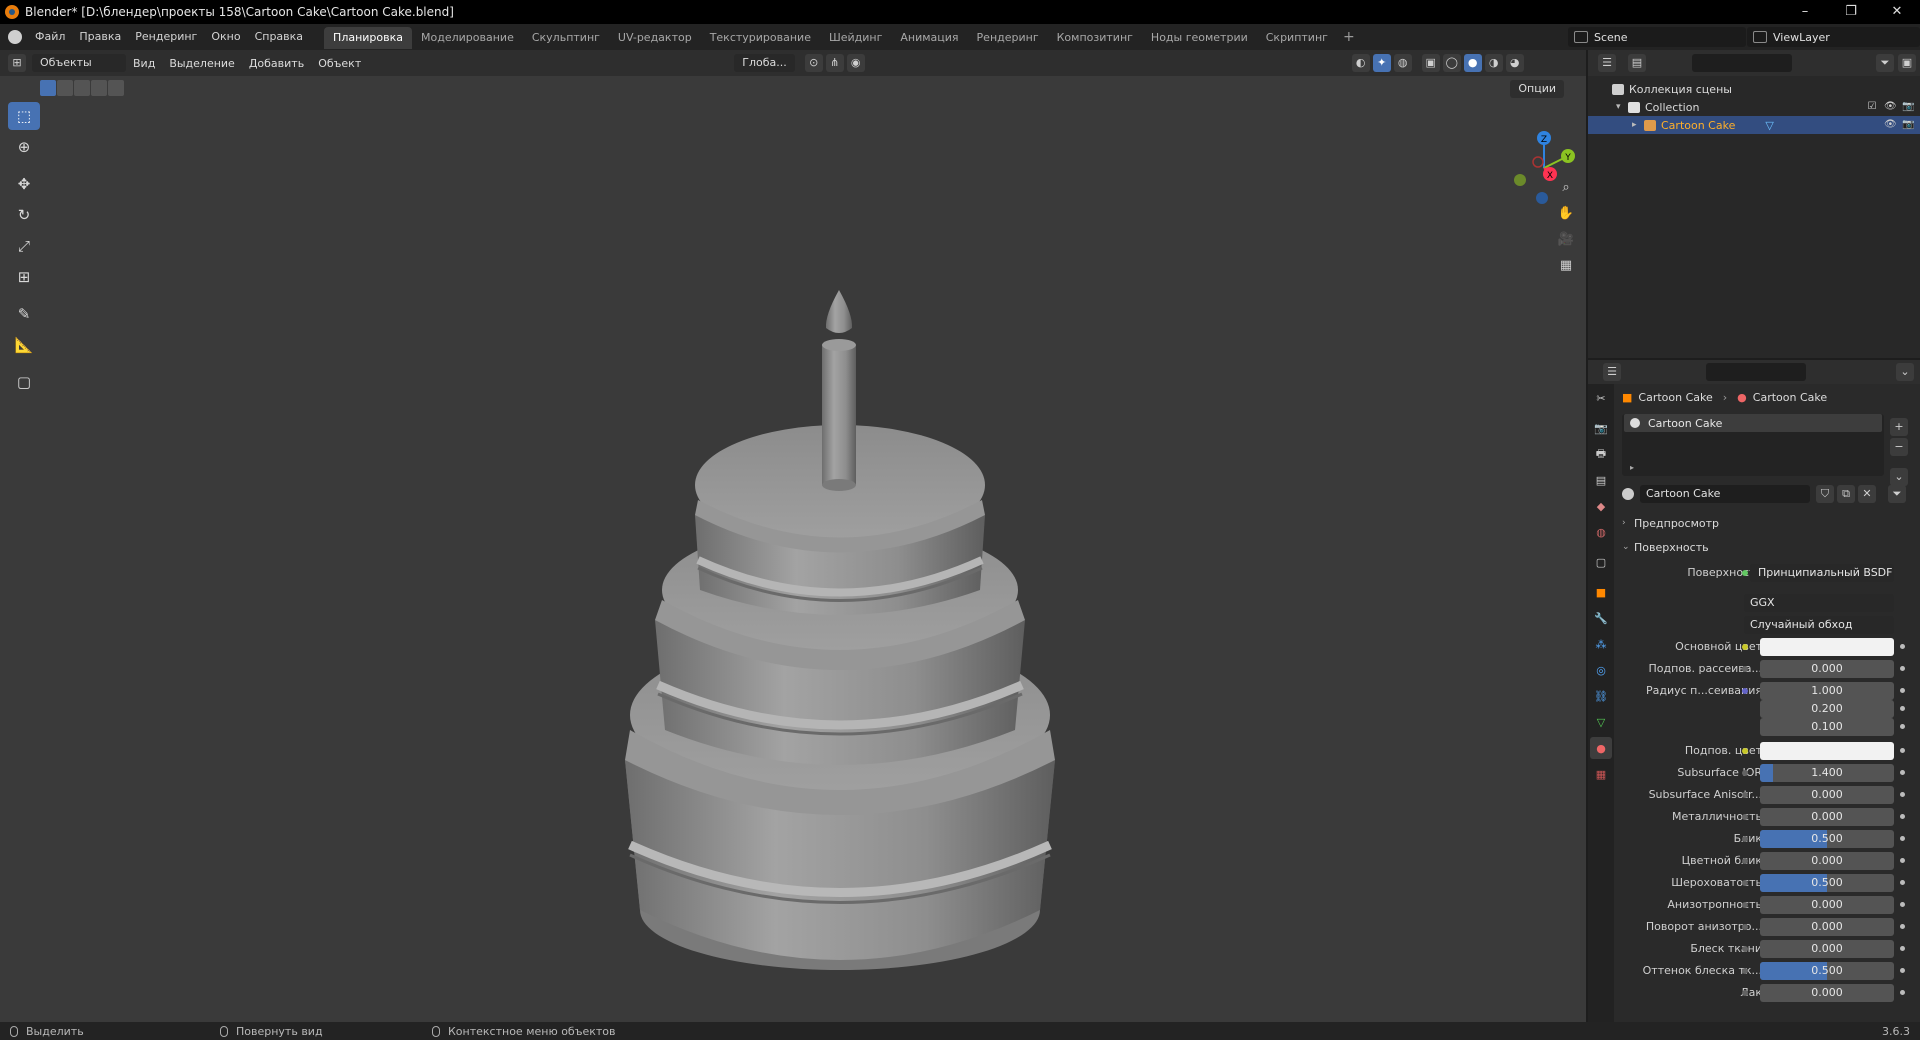 This screenshot has width=1920, height=1040. What do you see at coordinates (1095, 38) in the screenshot?
I see `tab-compositing: Композитинг` at bounding box center [1095, 38].